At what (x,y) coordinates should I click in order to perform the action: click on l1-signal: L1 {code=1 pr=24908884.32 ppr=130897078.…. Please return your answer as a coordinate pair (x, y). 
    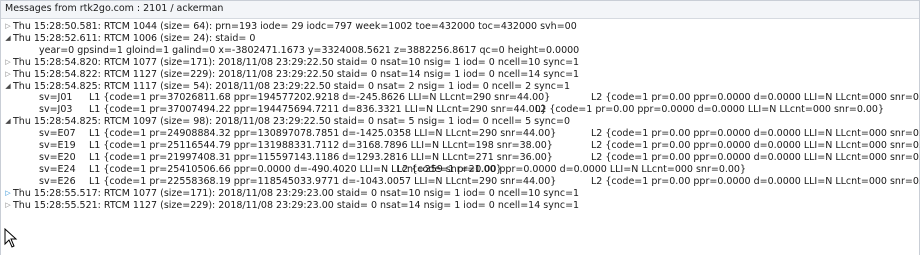
    Looking at the image, I should click on (323, 134).